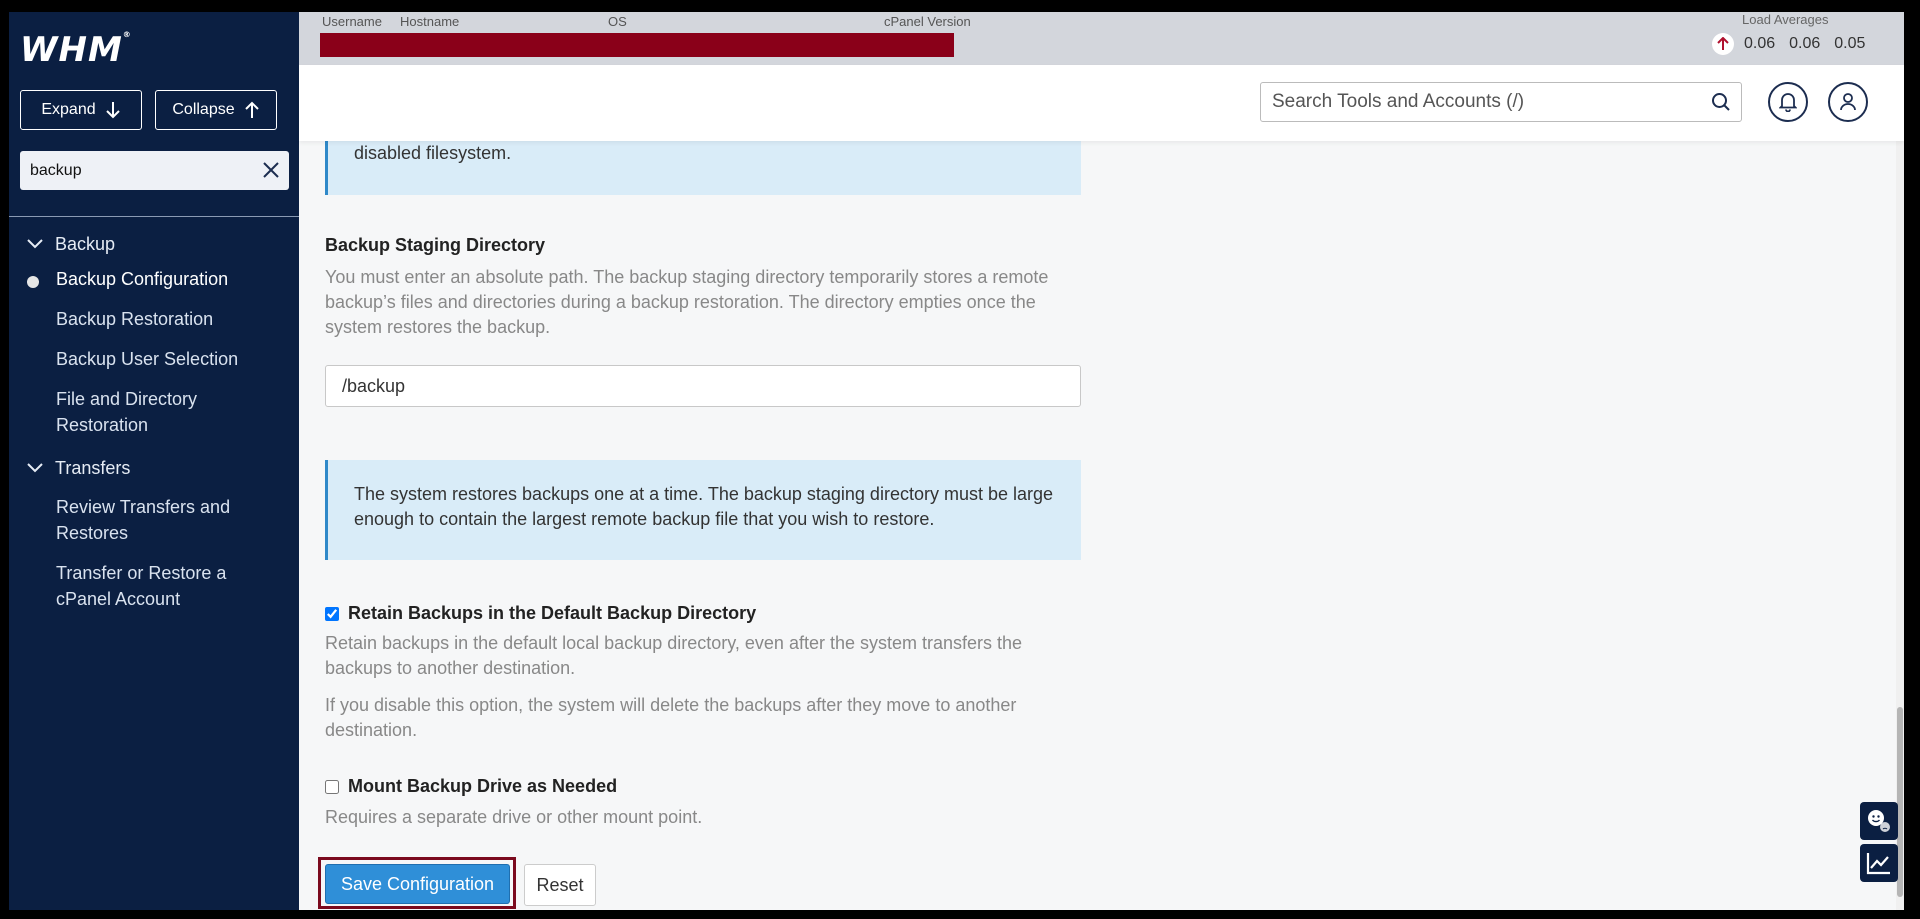 Image resolution: width=1920 pixels, height=919 pixels. Describe the element at coordinates (271, 170) in the screenshot. I see `clear-search-icon` at that location.